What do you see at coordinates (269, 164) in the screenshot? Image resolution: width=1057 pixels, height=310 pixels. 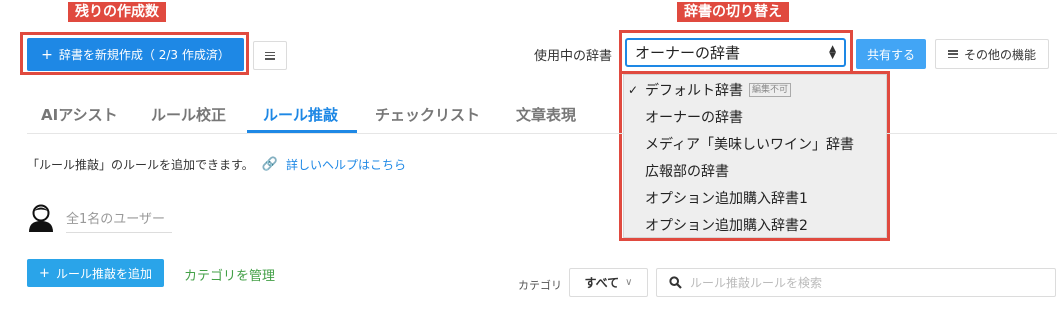 I see `link-icon: 🔗` at bounding box center [269, 164].